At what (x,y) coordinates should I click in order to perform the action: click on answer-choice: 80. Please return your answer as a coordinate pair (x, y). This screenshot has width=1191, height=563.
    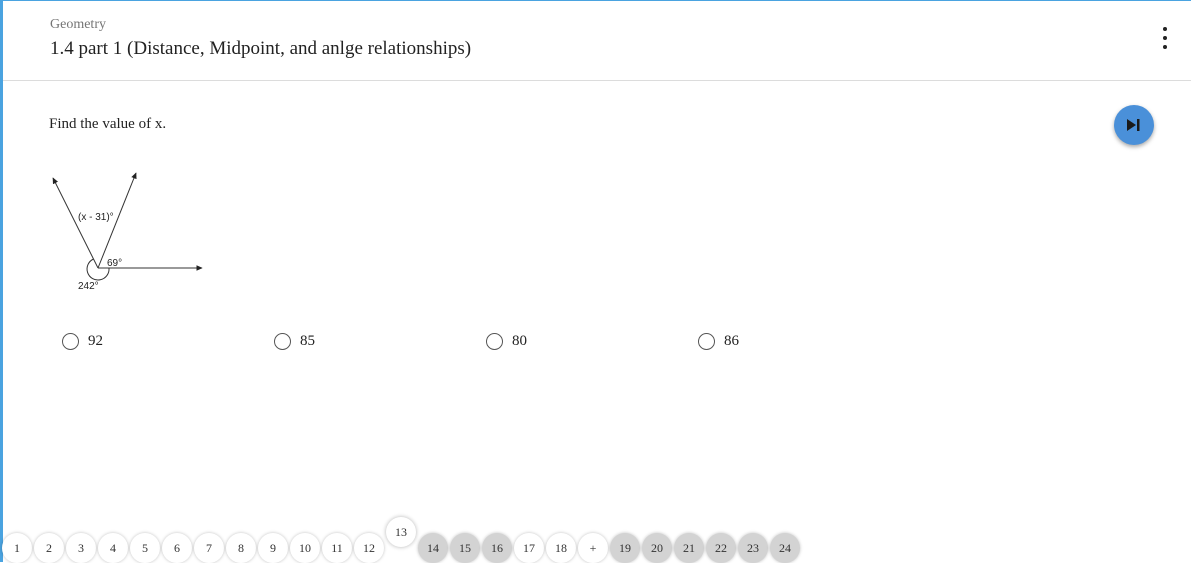
    Looking at the image, I should click on (506, 341).